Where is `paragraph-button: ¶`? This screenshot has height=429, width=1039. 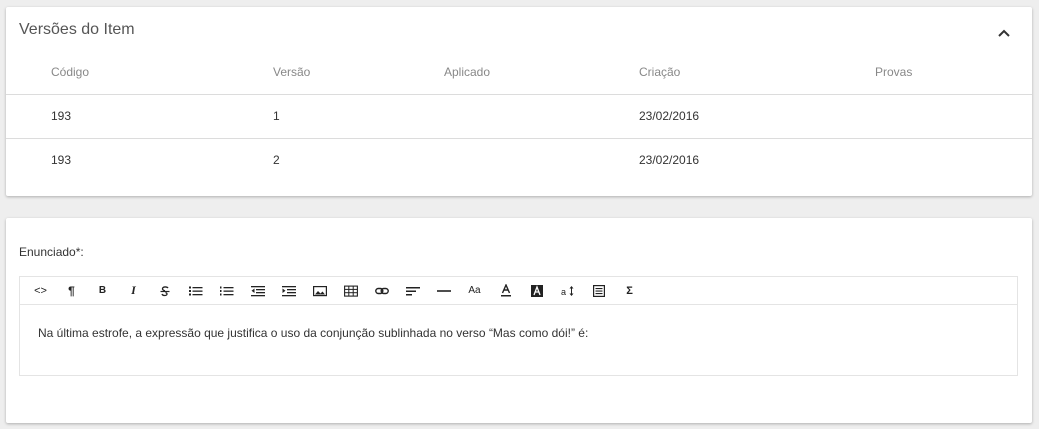
paragraph-button: ¶ is located at coordinates (71, 291).